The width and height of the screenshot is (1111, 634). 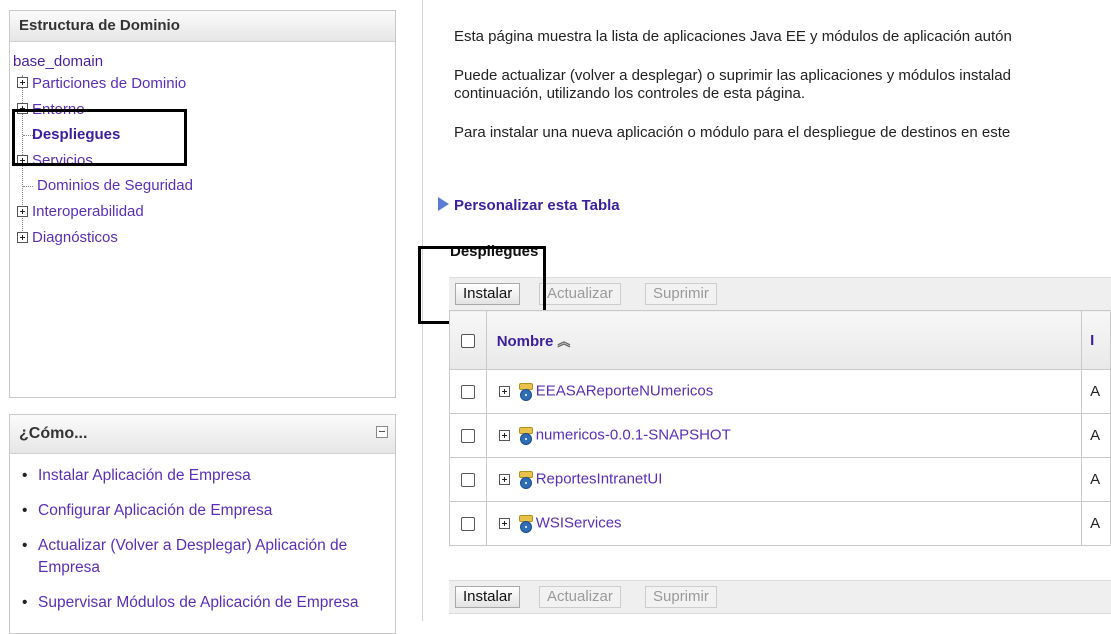 What do you see at coordinates (780, 294) in the screenshot?
I see `toolbar-top: Instalar Actualizar Suprimir` at bounding box center [780, 294].